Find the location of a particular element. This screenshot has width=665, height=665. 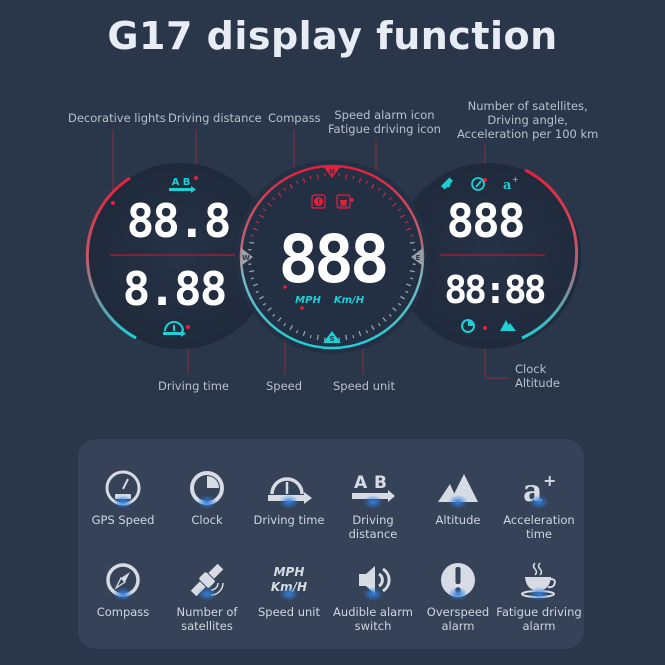

feature-satellites: Number of satellites is located at coordinates (207, 595).